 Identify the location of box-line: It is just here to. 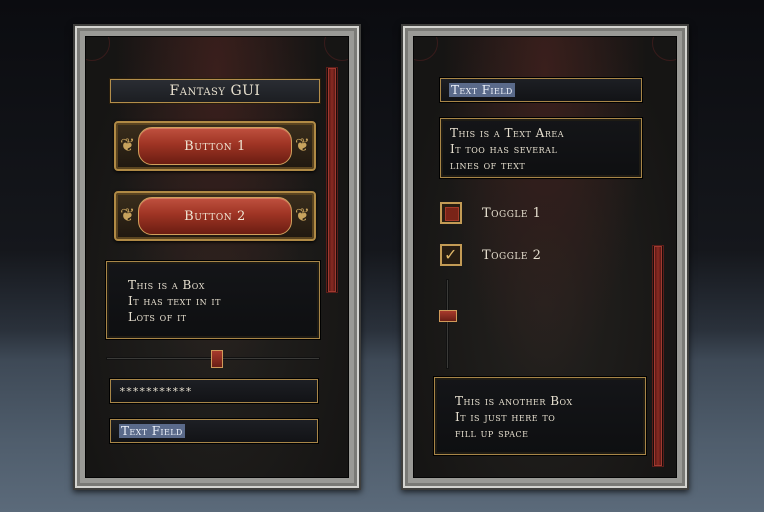
(505, 417).